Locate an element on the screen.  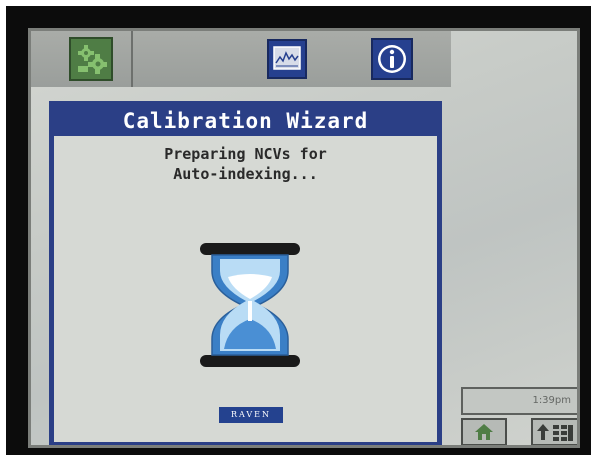
status-message-line-1: Preparing NCVs for is located at coordinates (245, 154).